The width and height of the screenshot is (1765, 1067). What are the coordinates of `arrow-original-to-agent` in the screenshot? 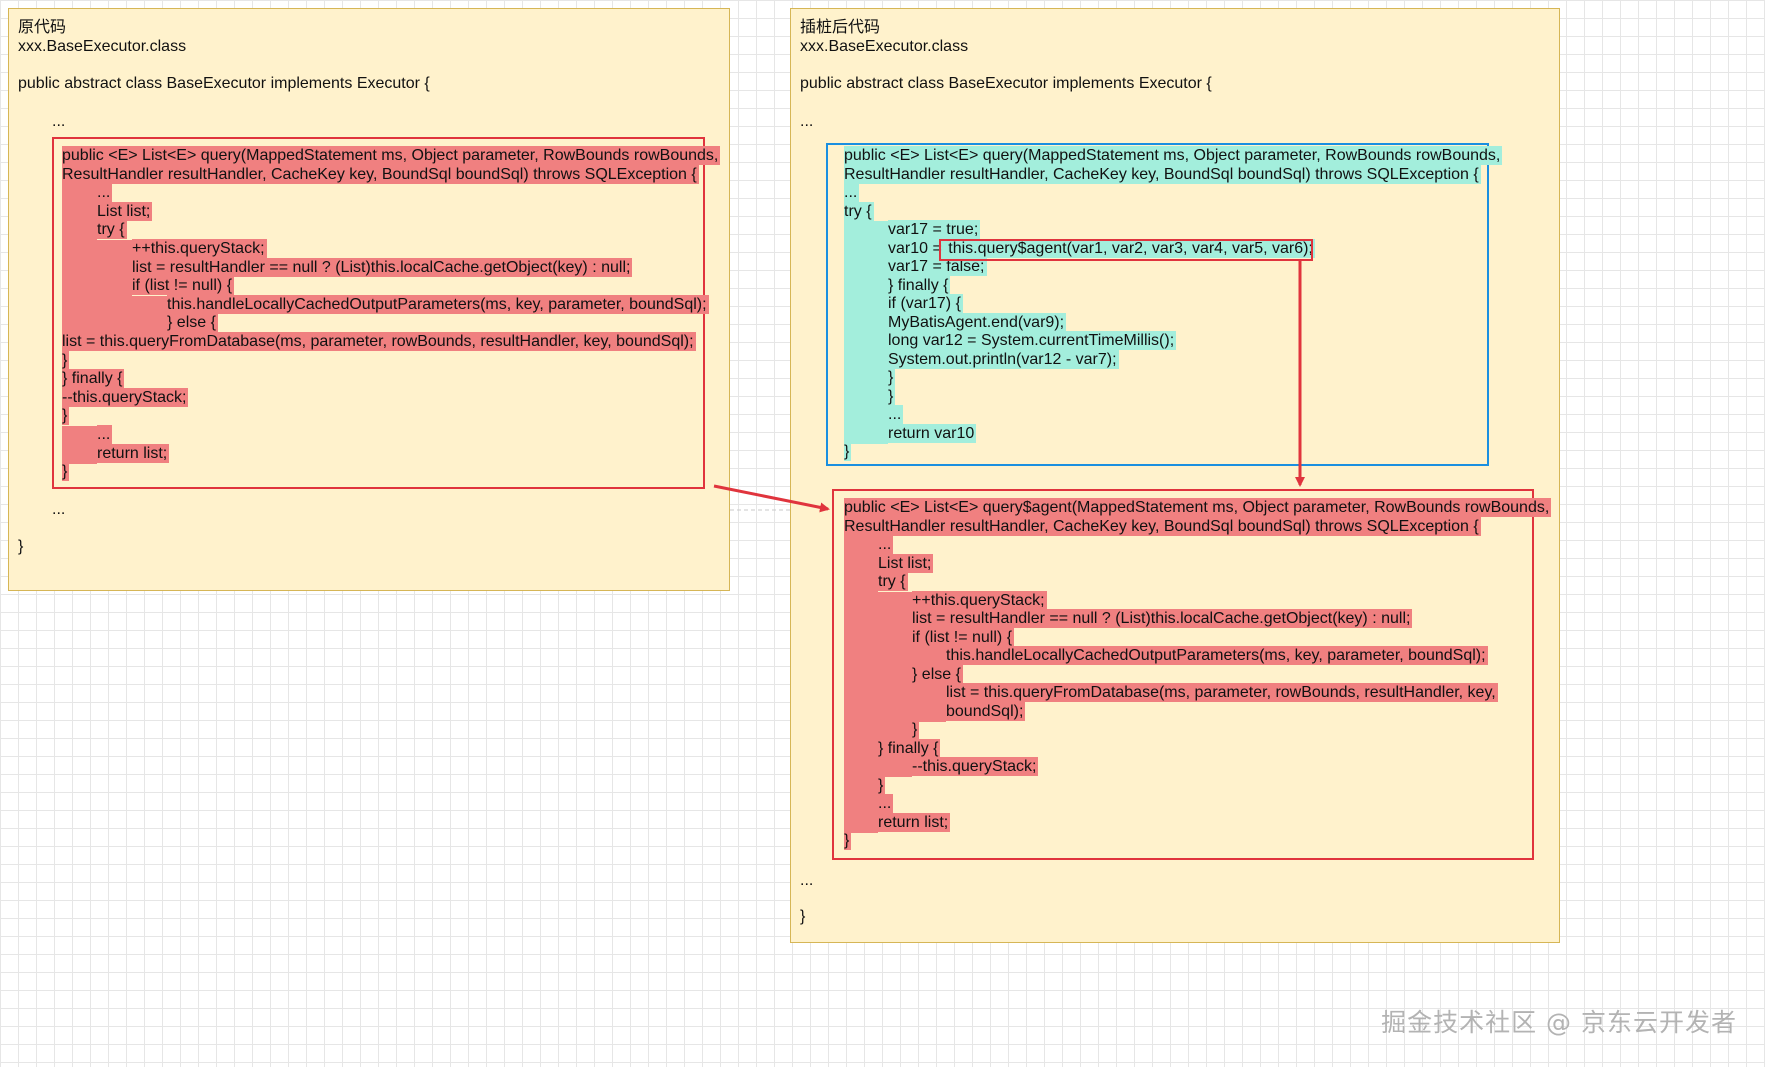 It's located at (771, 498).